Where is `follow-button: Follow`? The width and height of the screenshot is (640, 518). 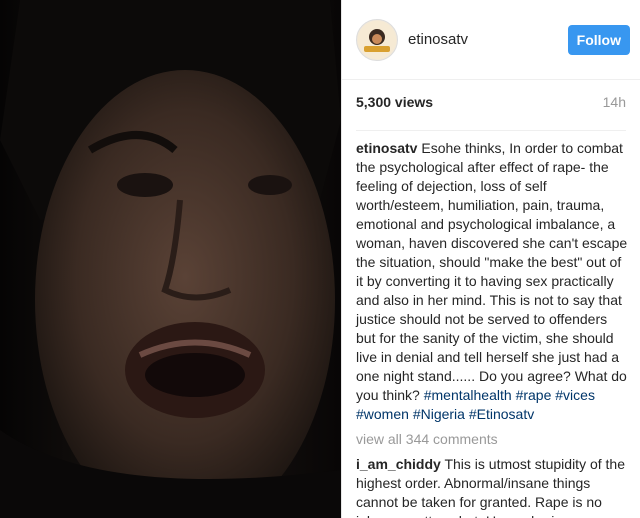 follow-button: Follow is located at coordinates (598, 39).